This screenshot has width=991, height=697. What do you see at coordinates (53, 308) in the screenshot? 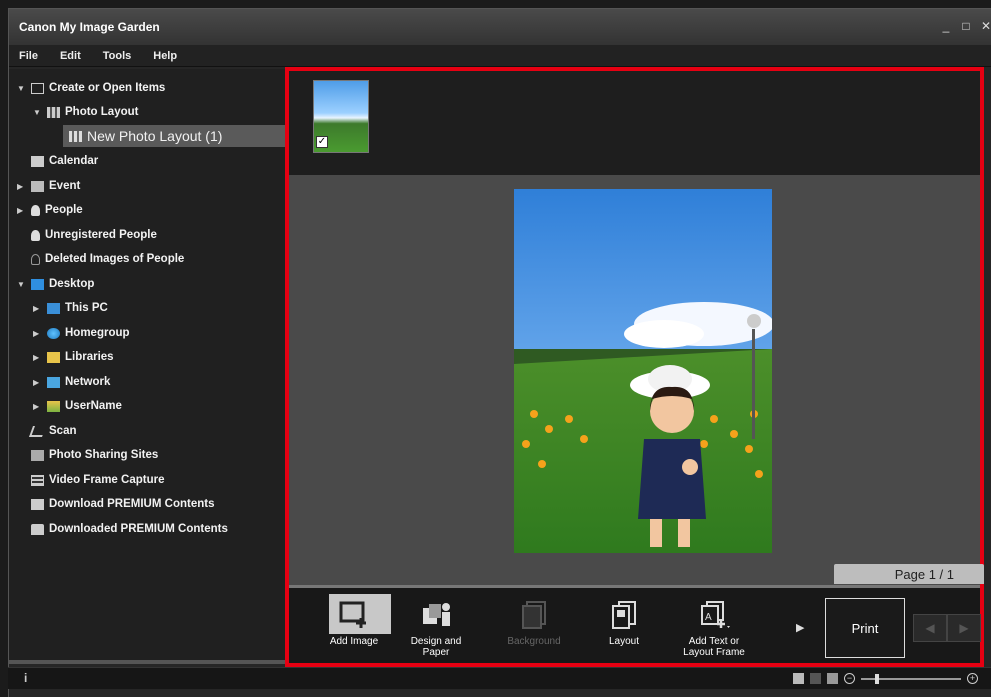
I see `pc-icon` at bounding box center [53, 308].